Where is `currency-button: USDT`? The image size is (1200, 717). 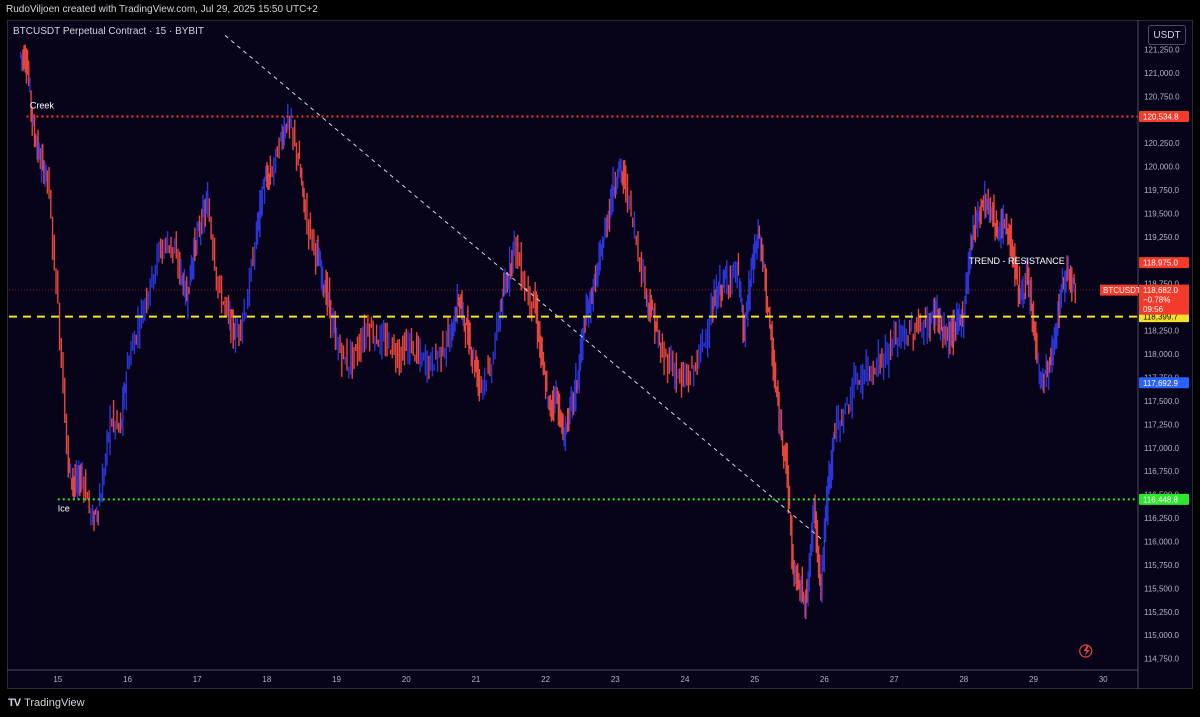 currency-button: USDT is located at coordinates (1167, 35).